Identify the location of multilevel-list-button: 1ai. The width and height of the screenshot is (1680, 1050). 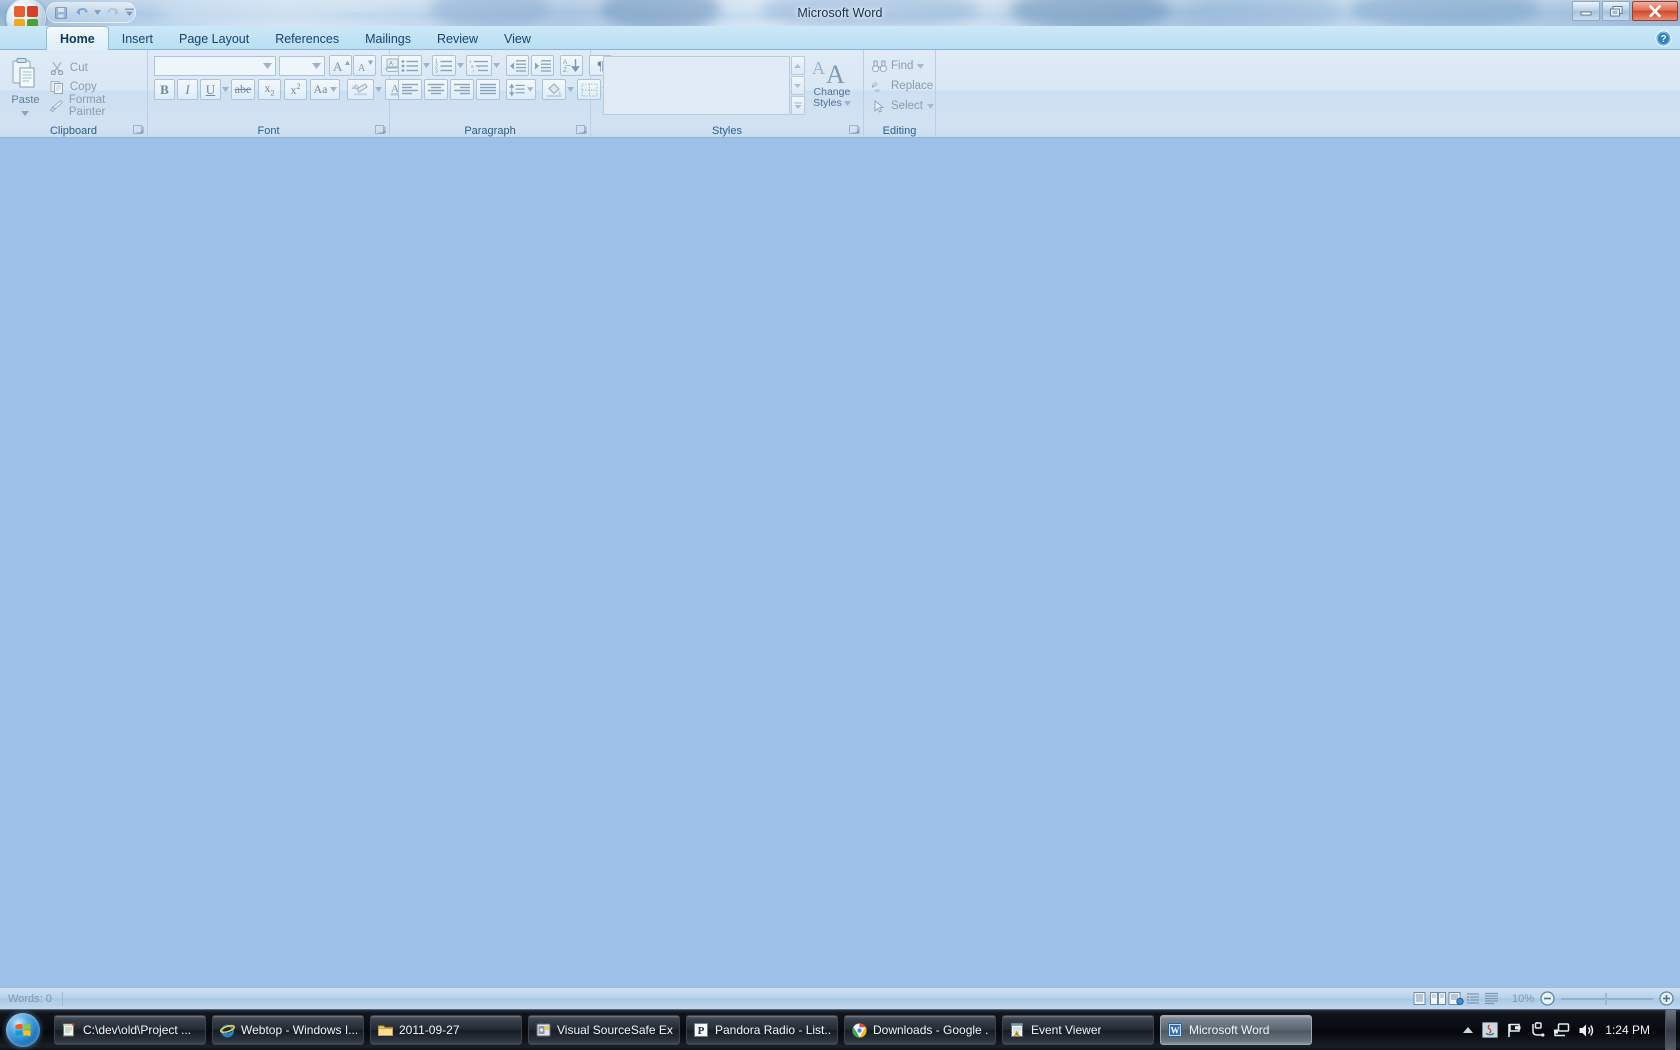
(479, 65).